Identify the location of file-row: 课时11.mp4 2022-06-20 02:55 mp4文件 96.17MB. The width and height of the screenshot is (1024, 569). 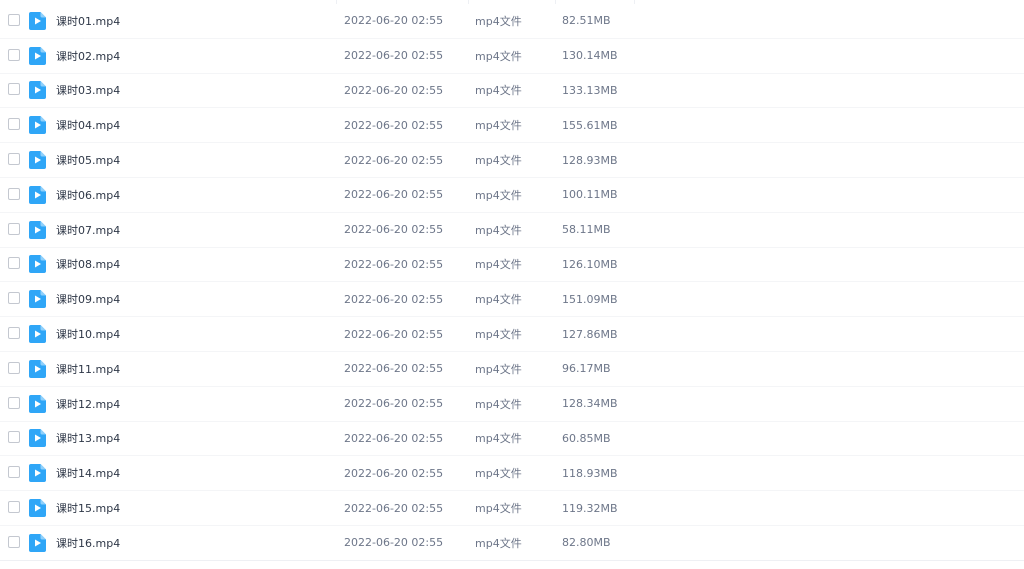
(512, 369).